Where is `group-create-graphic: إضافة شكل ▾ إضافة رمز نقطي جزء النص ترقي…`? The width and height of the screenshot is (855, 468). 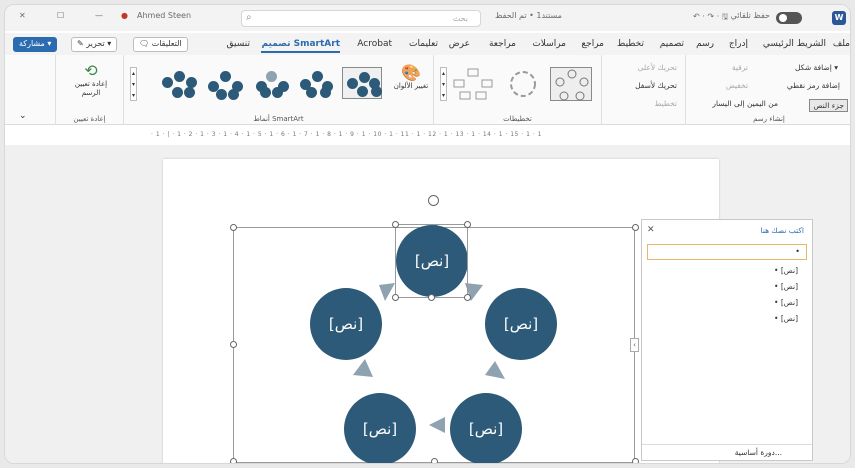
group-create-graphic: إضافة شكل ▾ إضافة رمز نقطي جزء النص ترقي… is located at coordinates (767, 90).